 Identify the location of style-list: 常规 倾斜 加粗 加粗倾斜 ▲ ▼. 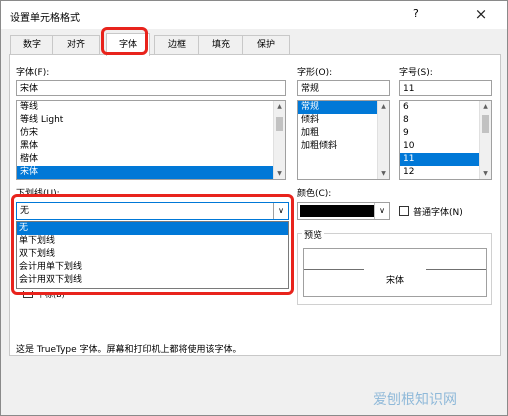
(343, 140).